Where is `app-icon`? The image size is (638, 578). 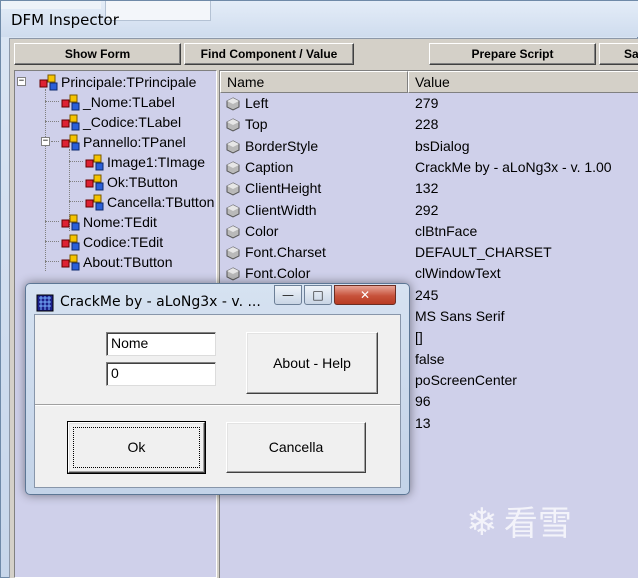
app-icon is located at coordinates (45, 303).